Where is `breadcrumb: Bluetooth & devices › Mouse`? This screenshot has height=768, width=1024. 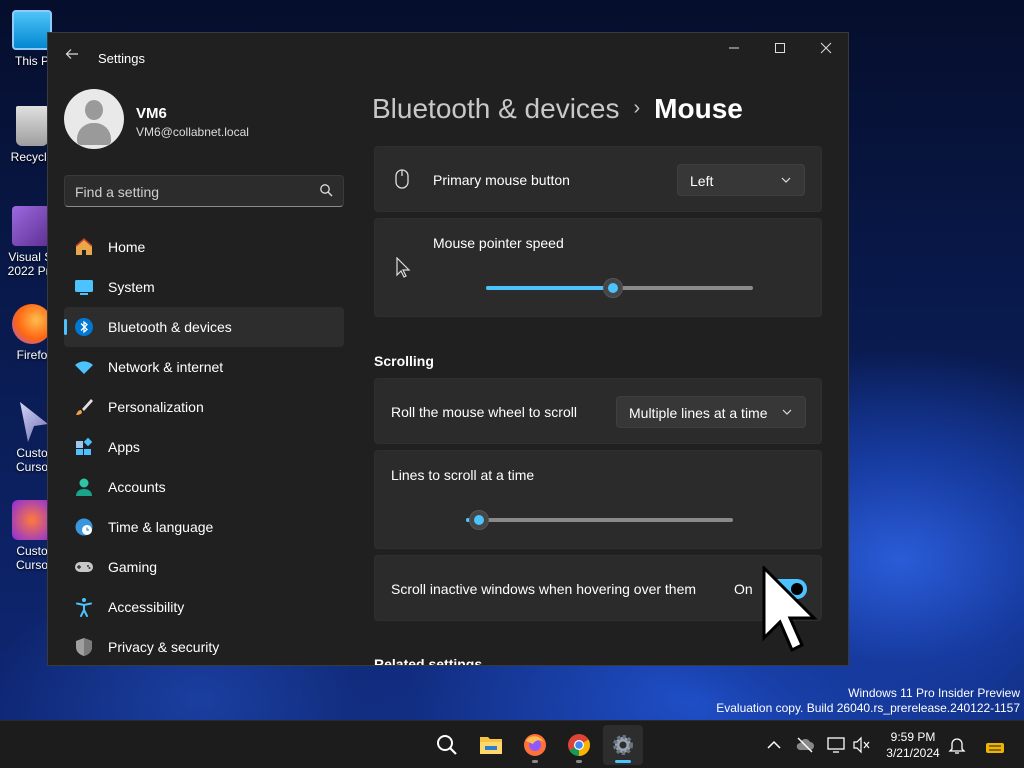 breadcrumb: Bluetooth & devices › Mouse is located at coordinates (558, 109).